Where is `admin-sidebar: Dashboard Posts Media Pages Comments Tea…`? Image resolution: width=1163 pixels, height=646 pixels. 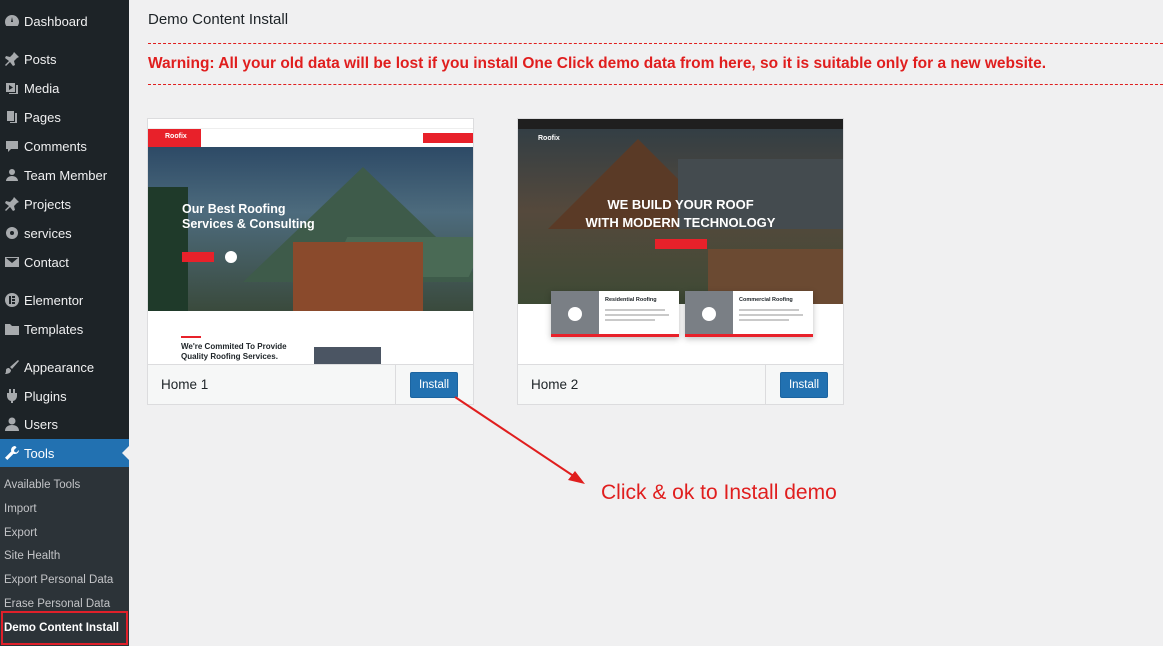
admin-sidebar: Dashboard Posts Media Pages Comments Tea… is located at coordinates (64, 323).